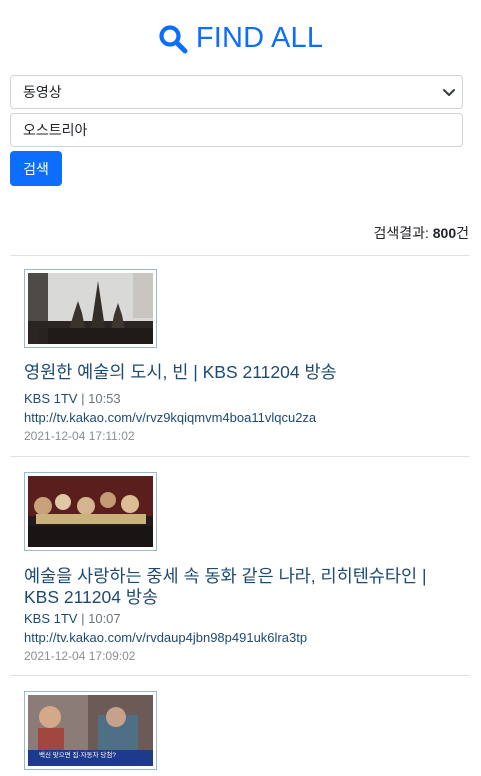 The image size is (481, 776). What do you see at coordinates (90, 730) in the screenshot?
I see `video-thumbnail: 백신 맞으면 집·자동차 당첨?` at bounding box center [90, 730].